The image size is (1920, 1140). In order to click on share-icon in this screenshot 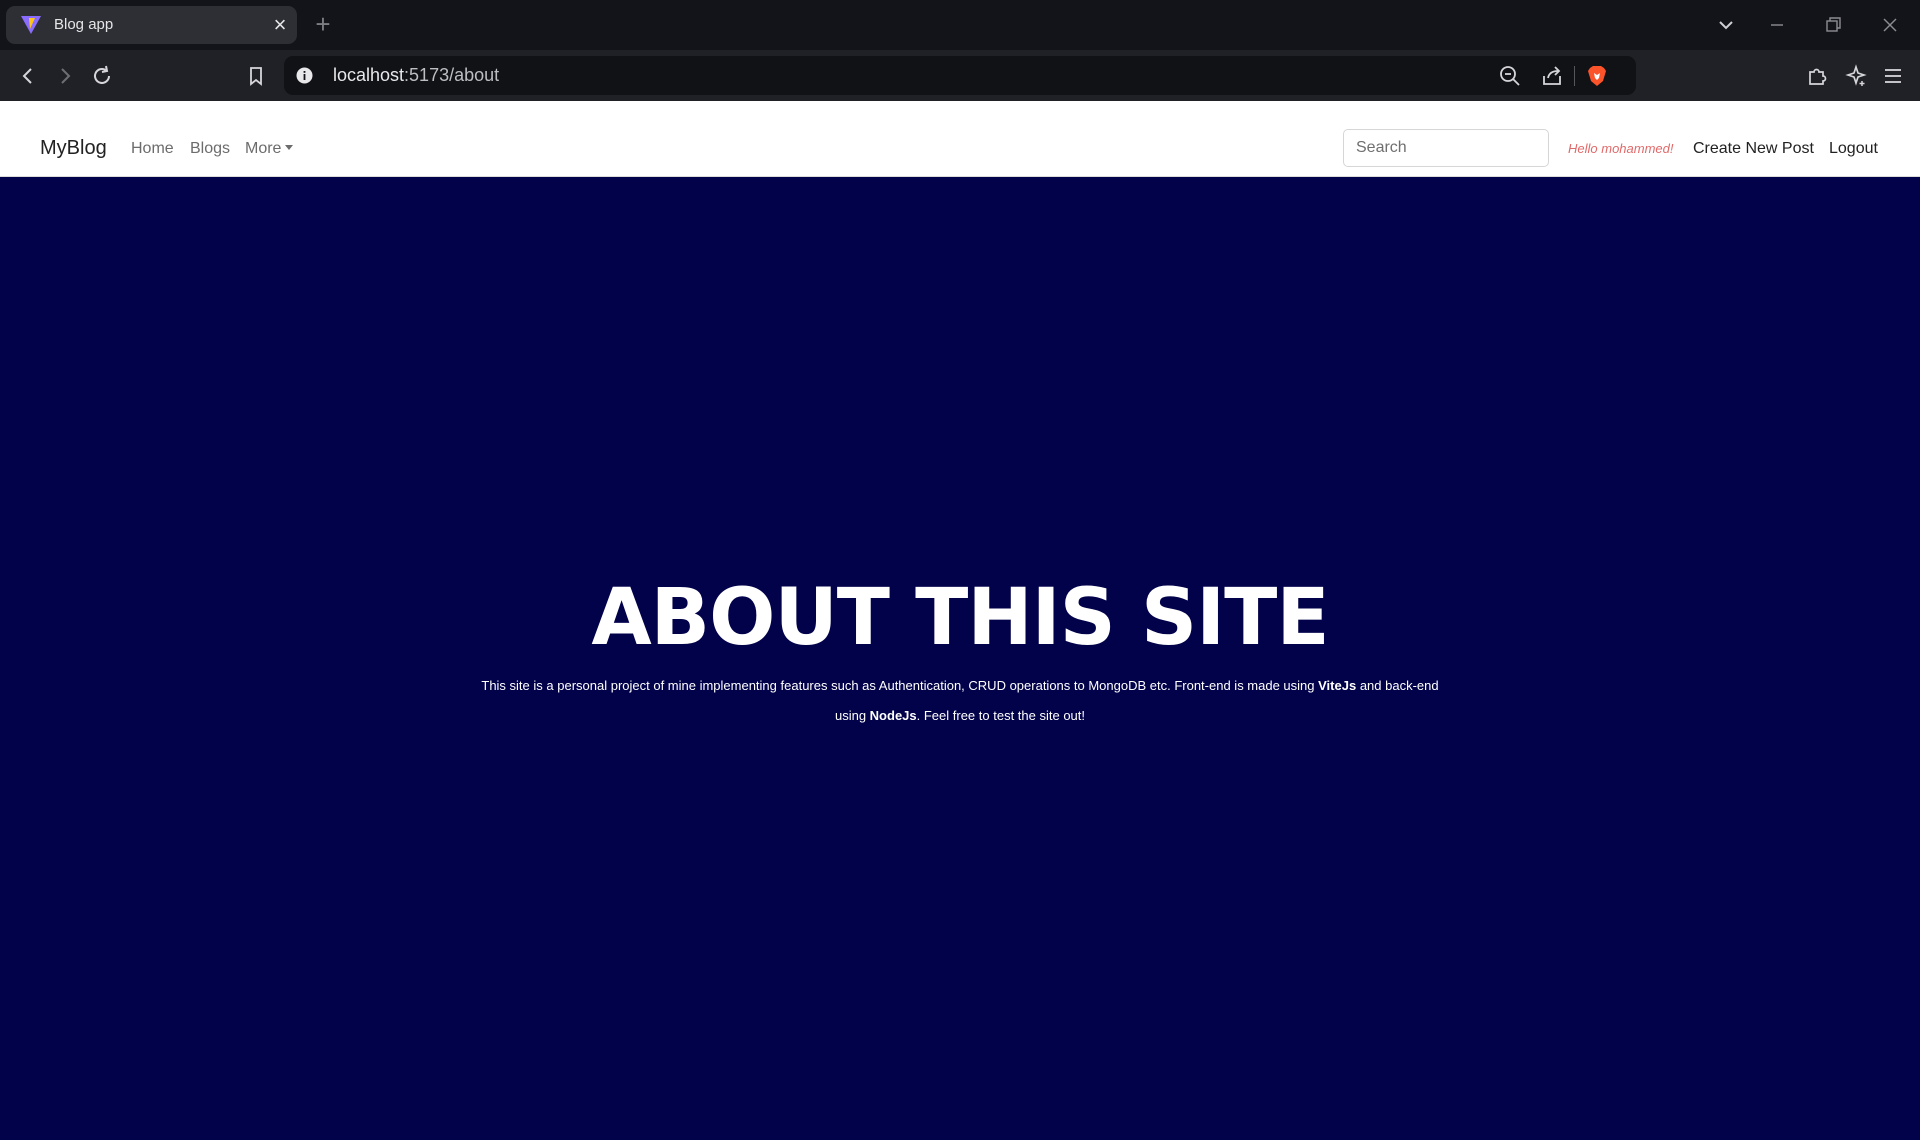, I will do `click(1552, 76)`.